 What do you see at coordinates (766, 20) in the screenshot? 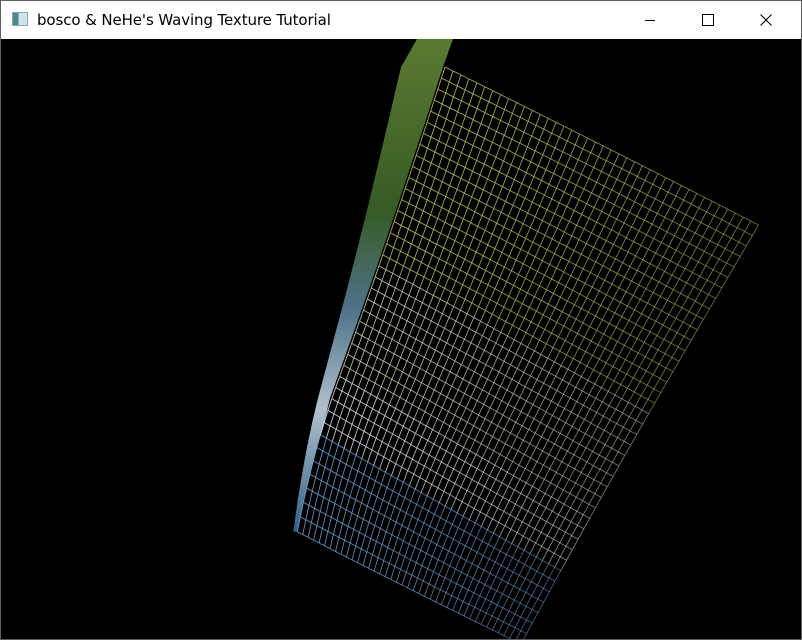
I see `close-button` at bounding box center [766, 20].